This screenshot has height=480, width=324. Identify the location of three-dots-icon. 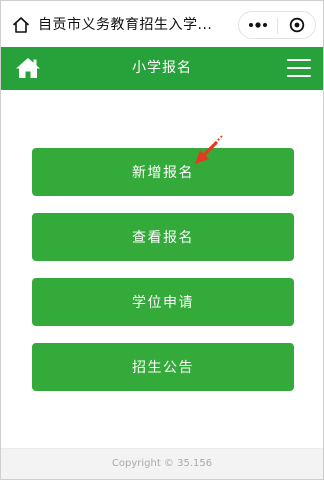
(258, 25).